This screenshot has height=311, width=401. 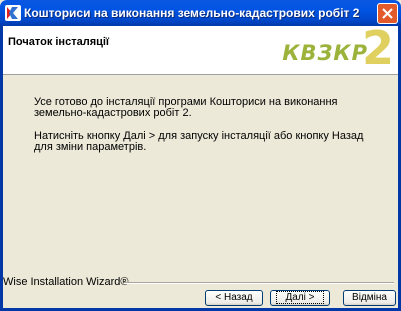 What do you see at coordinates (369, 298) in the screenshot?
I see `cancel-button: Відміна` at bounding box center [369, 298].